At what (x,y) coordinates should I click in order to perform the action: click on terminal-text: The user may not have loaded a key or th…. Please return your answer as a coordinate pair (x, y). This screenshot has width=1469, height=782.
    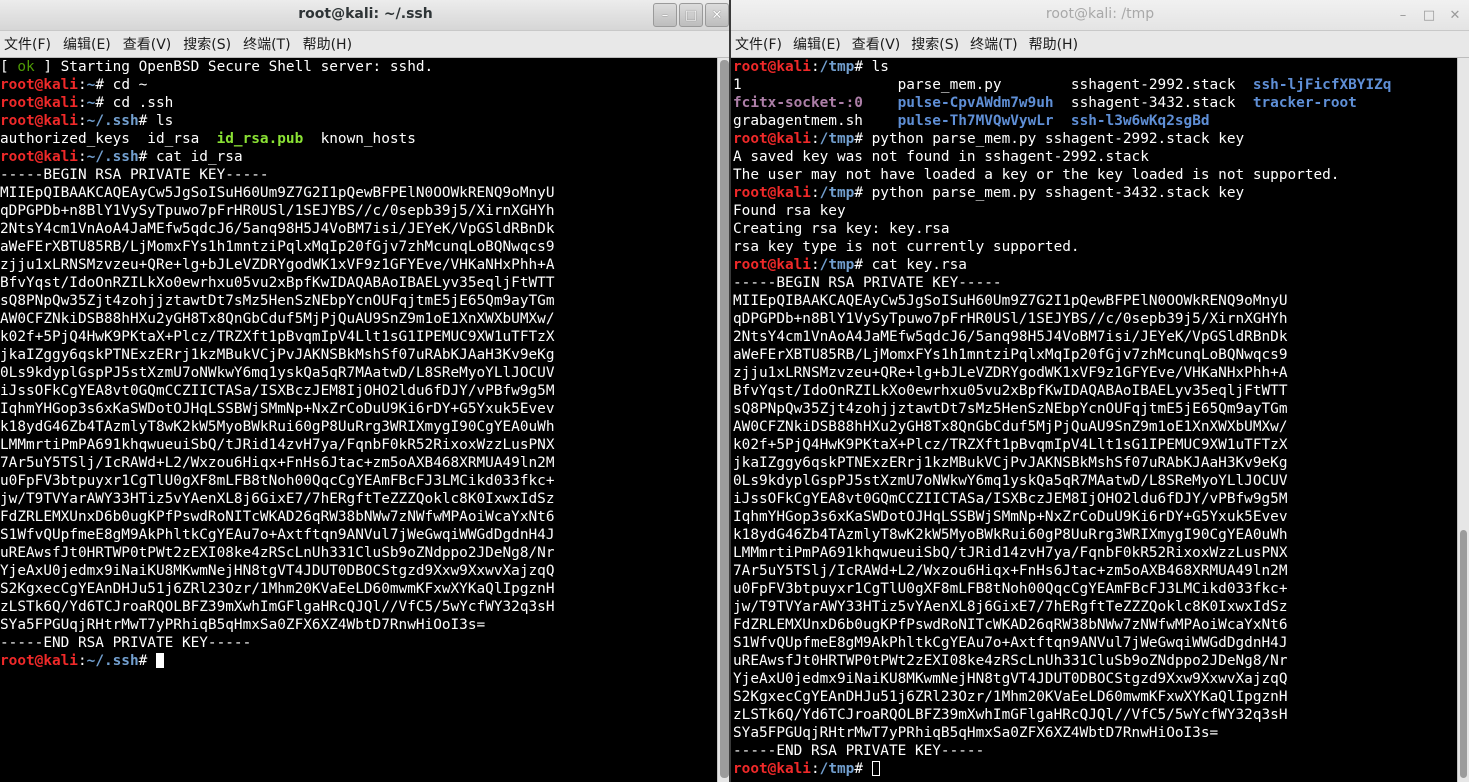
    Looking at the image, I should click on (1036, 175).